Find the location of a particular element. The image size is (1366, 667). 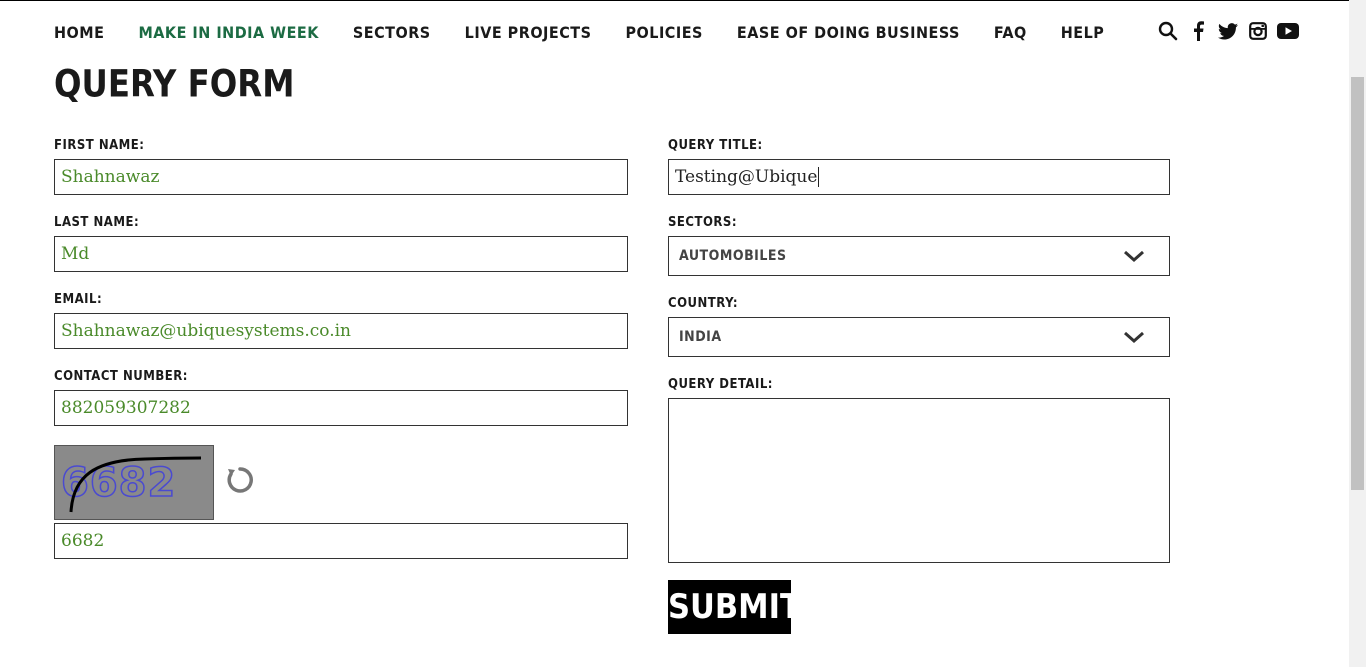

refresh-captcha-icon is located at coordinates (240, 480).